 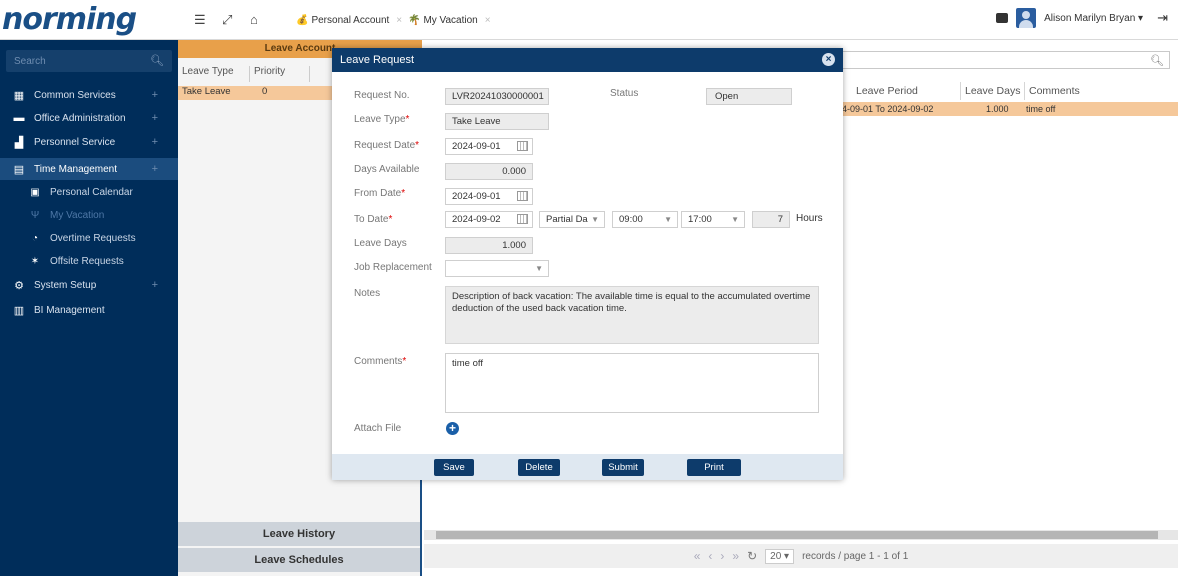 What do you see at coordinates (1010, 109) in the screenshot?
I see `table-row: 4-09-01 To 2024-09-02 1.000 time off` at bounding box center [1010, 109].